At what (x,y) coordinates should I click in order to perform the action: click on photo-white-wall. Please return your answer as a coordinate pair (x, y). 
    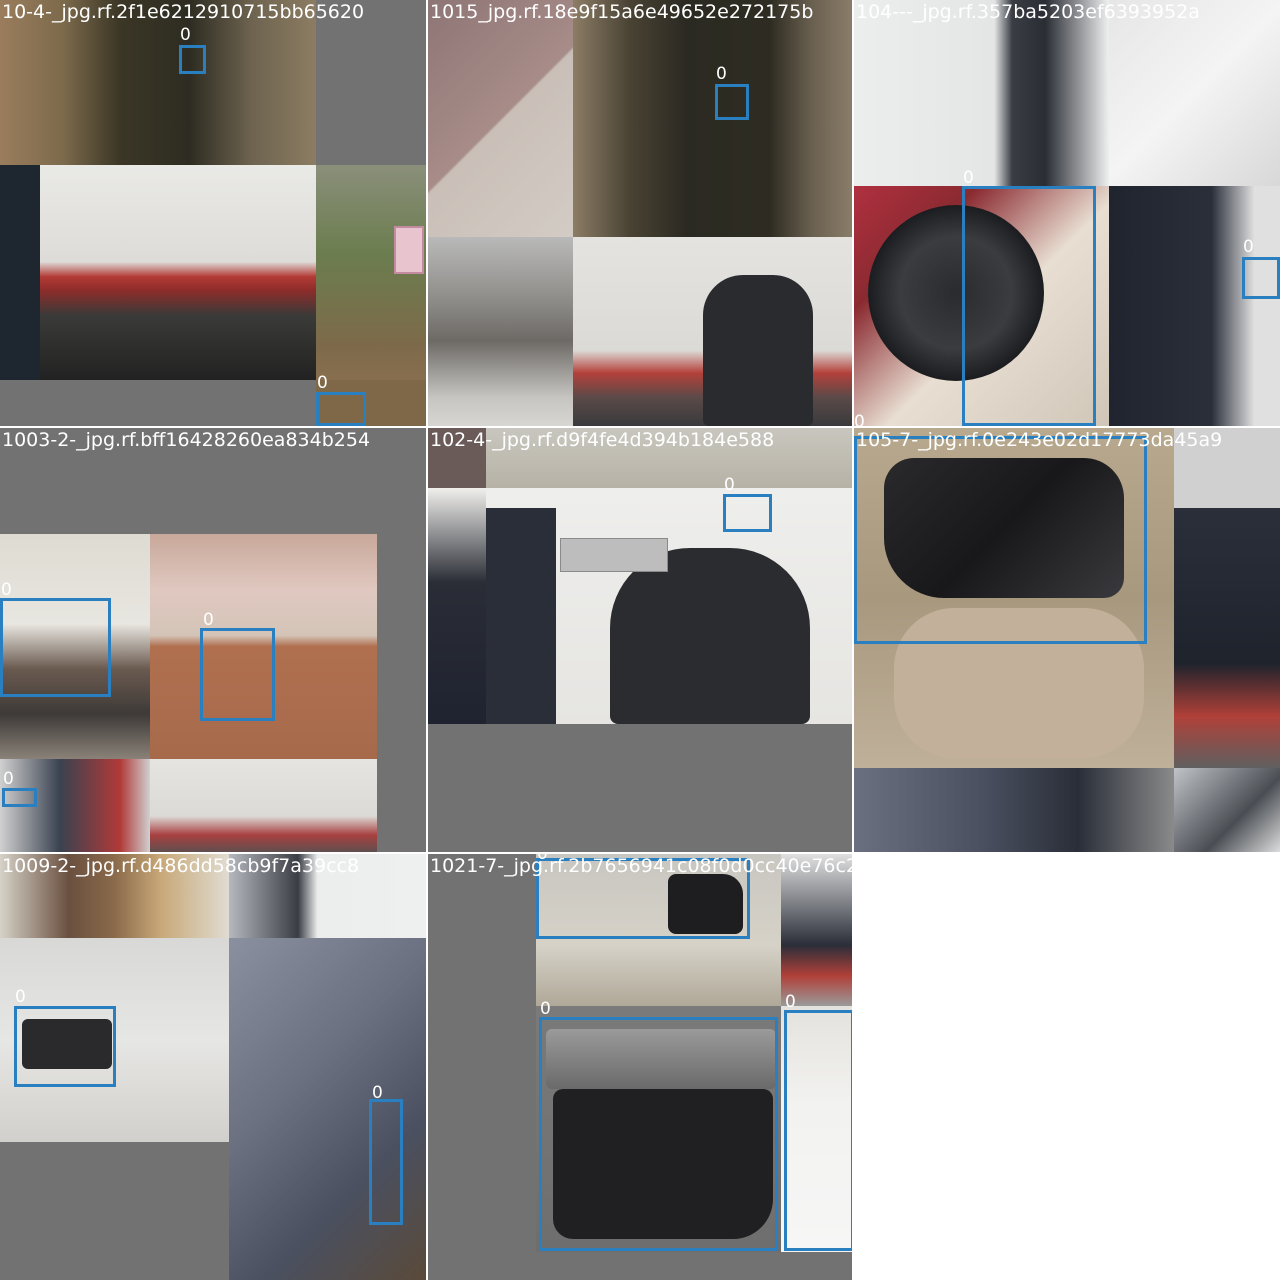
    Looking at the image, I should click on (981, 93).